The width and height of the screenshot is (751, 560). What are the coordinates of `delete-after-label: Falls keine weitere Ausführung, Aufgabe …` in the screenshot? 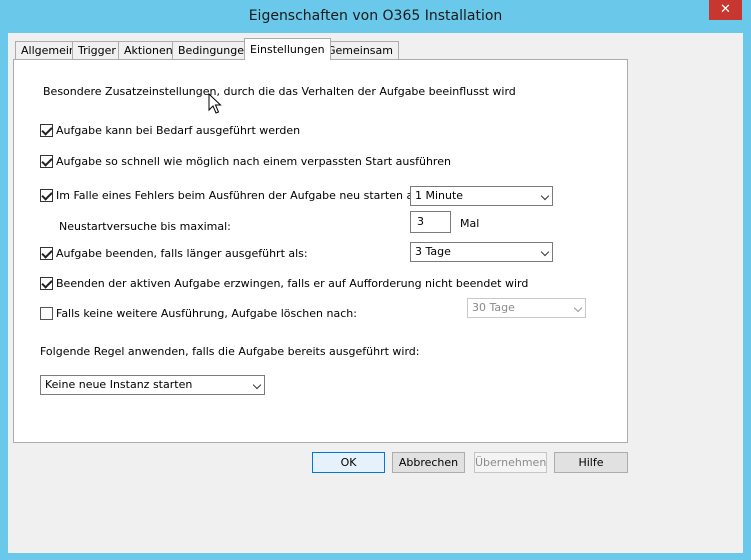 It's located at (206, 313).